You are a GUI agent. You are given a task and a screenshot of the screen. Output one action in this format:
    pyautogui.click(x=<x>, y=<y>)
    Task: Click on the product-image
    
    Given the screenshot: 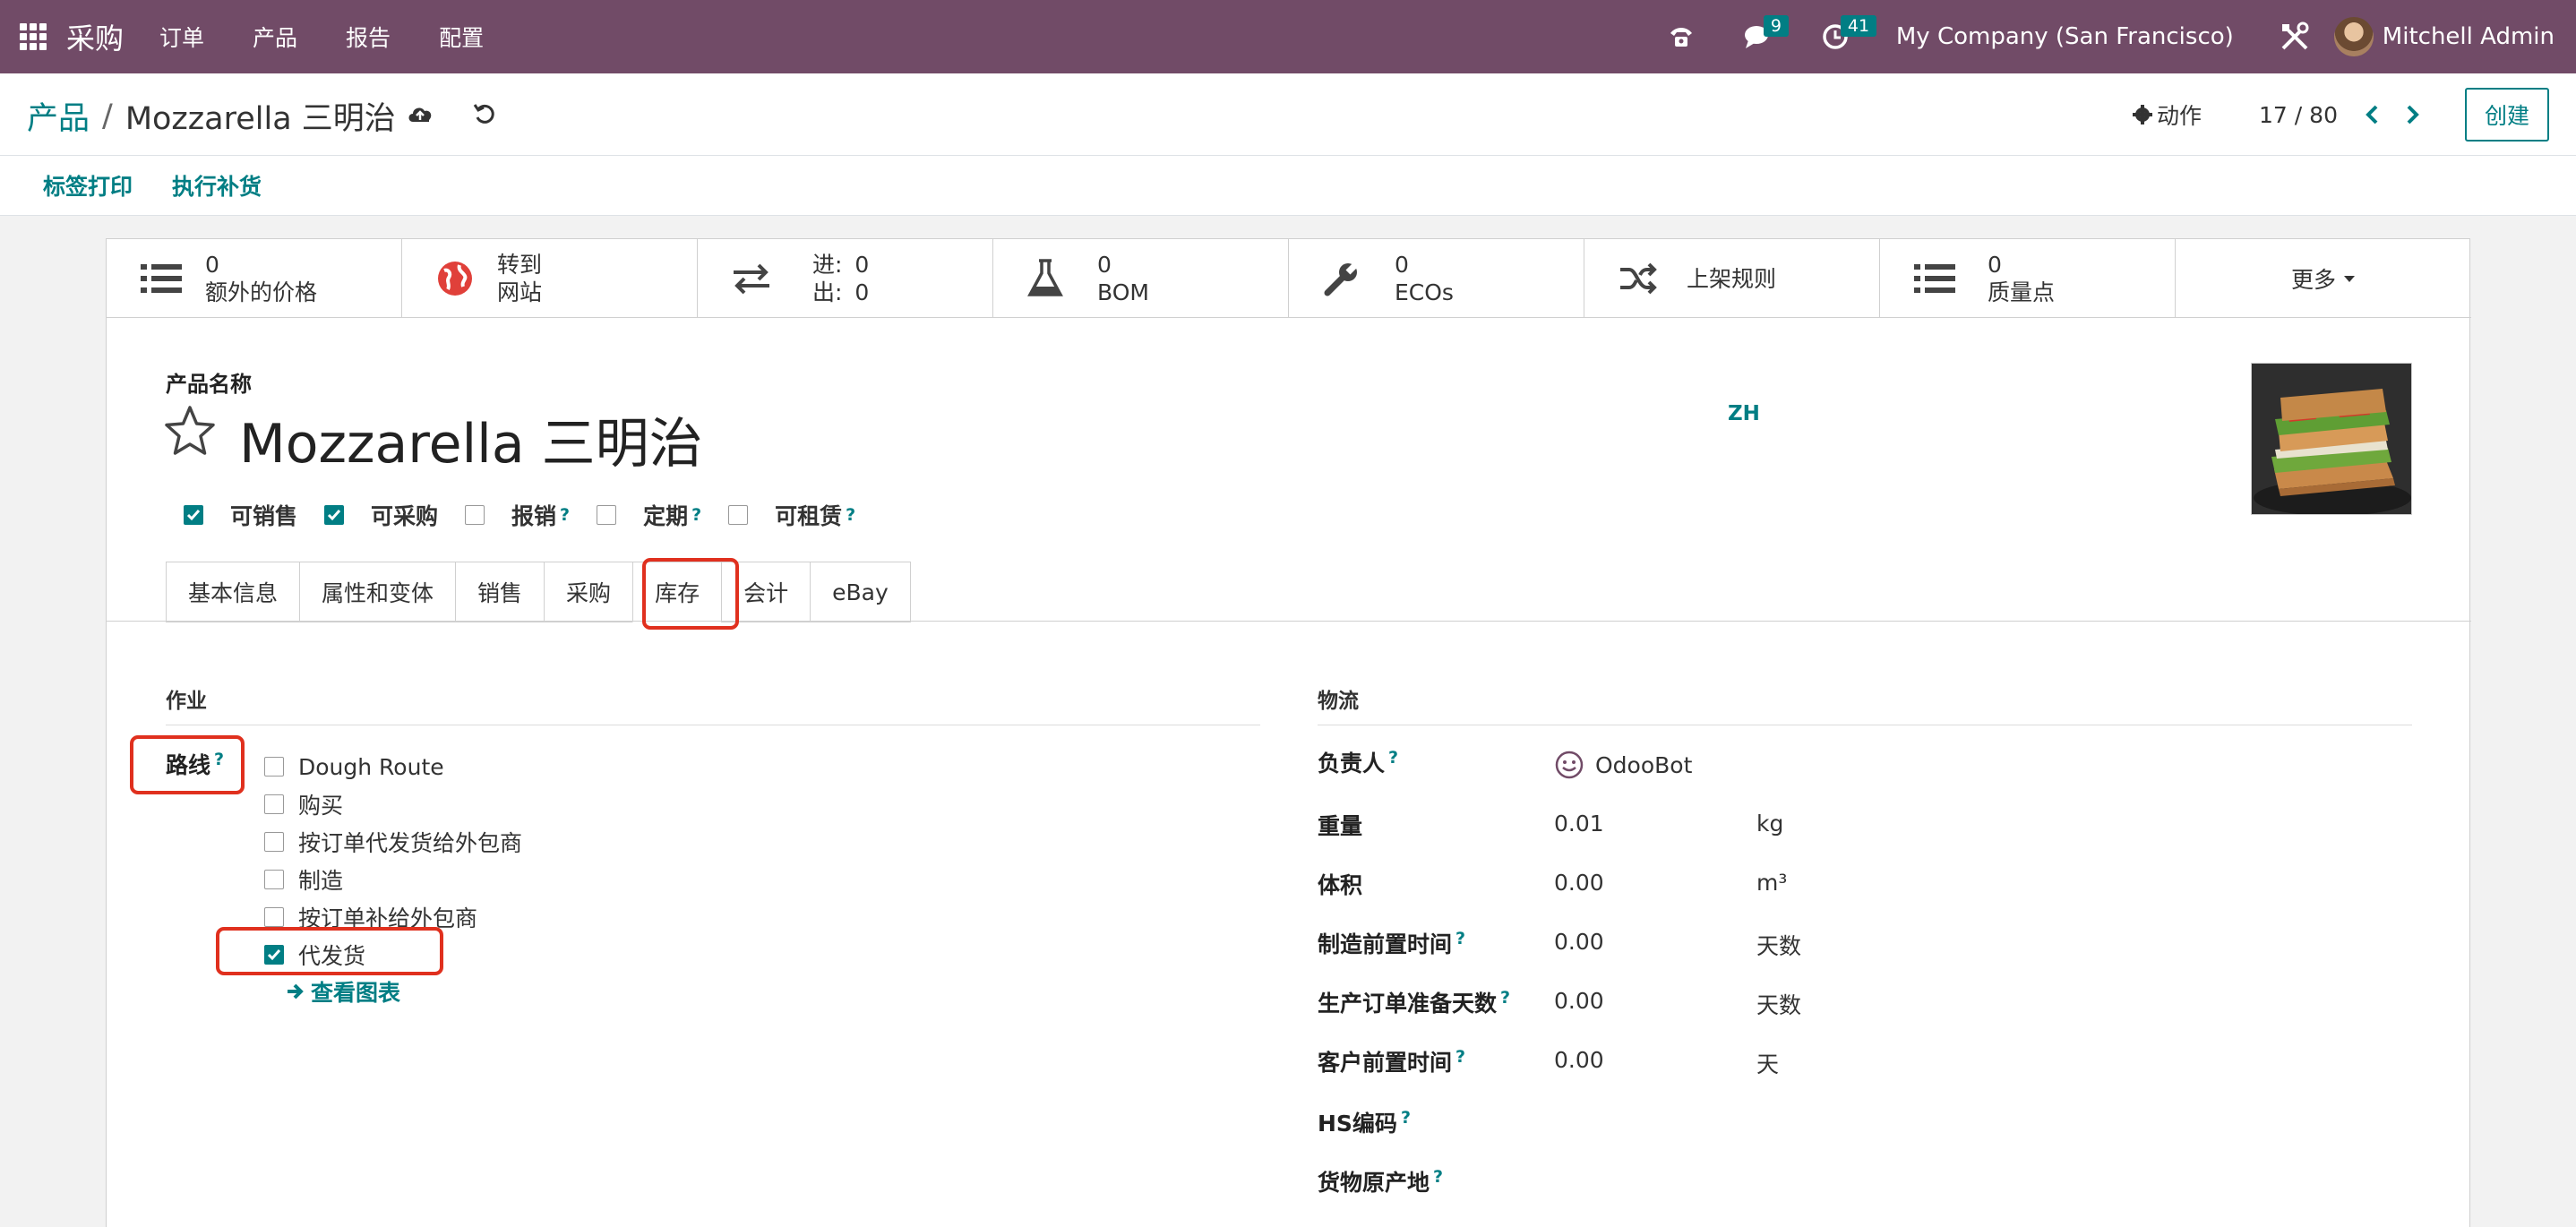 What is the action you would take?
    pyautogui.click(x=2331, y=439)
    